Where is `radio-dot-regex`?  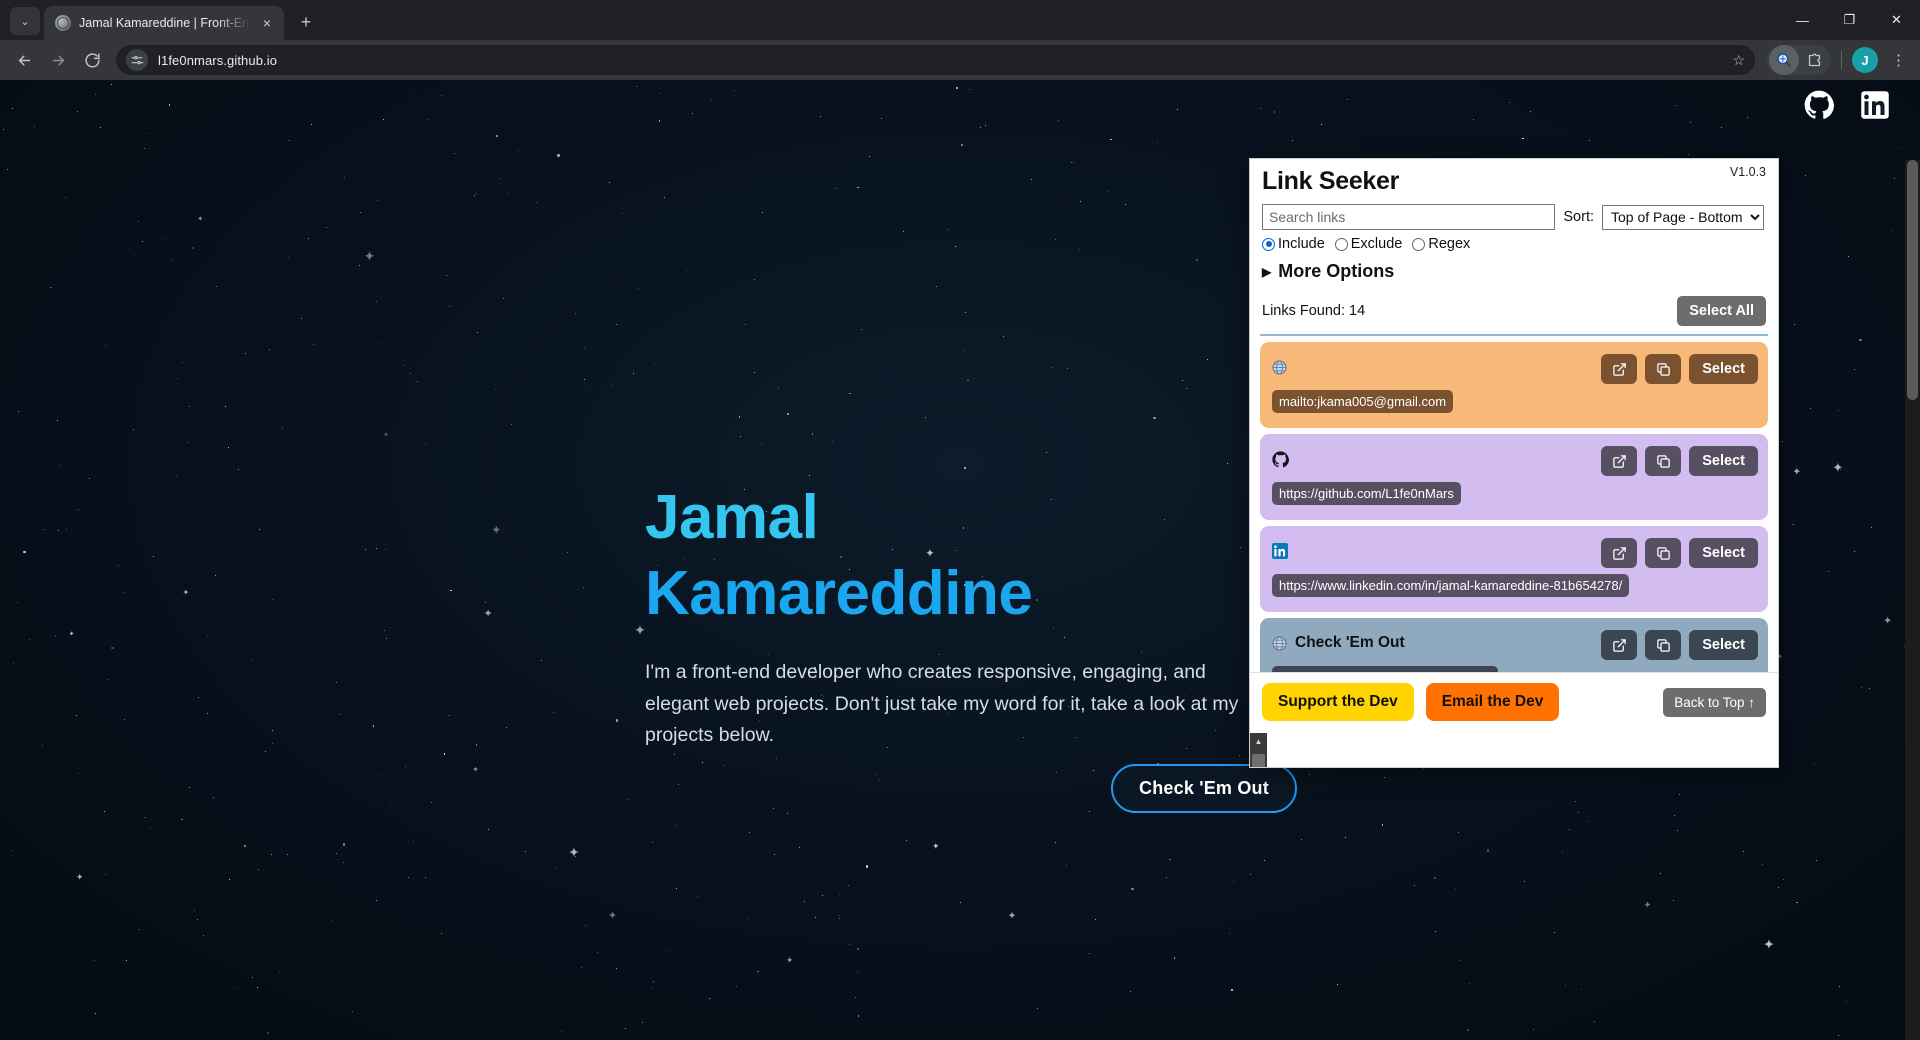 radio-dot-regex is located at coordinates (1419, 244).